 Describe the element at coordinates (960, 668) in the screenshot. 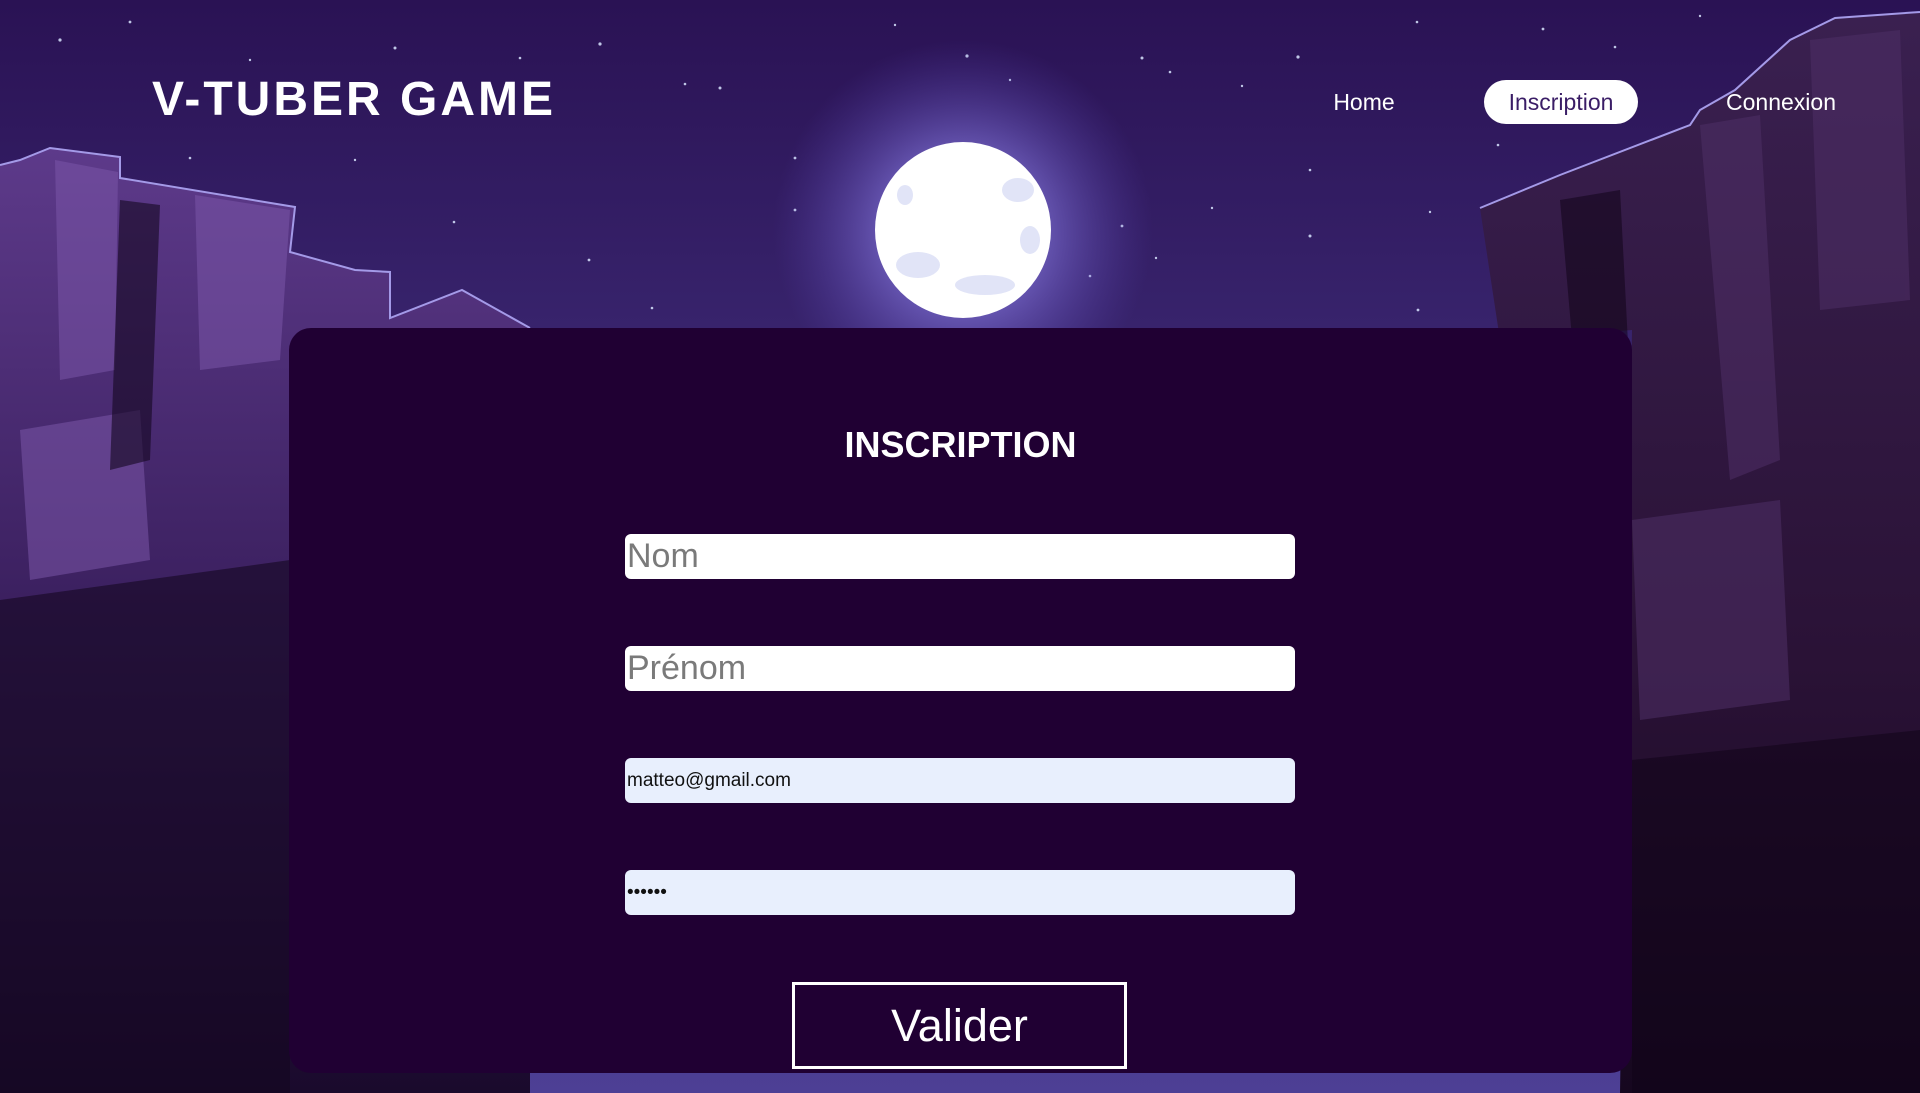

I see `prenom-input` at that location.